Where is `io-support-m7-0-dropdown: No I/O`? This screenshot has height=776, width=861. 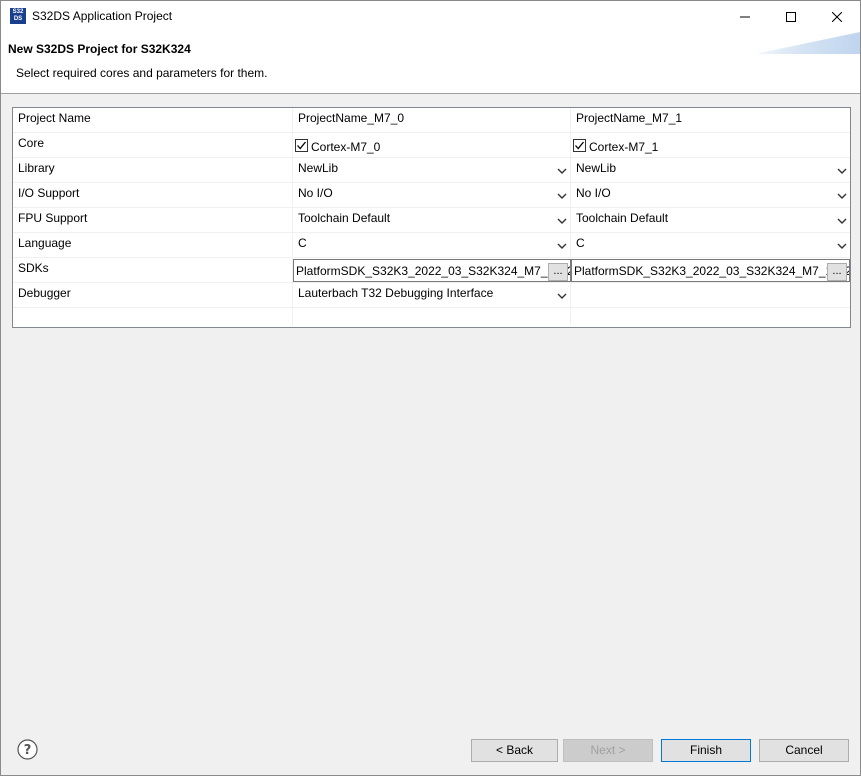 io-support-m7-0-dropdown: No I/O is located at coordinates (432, 195).